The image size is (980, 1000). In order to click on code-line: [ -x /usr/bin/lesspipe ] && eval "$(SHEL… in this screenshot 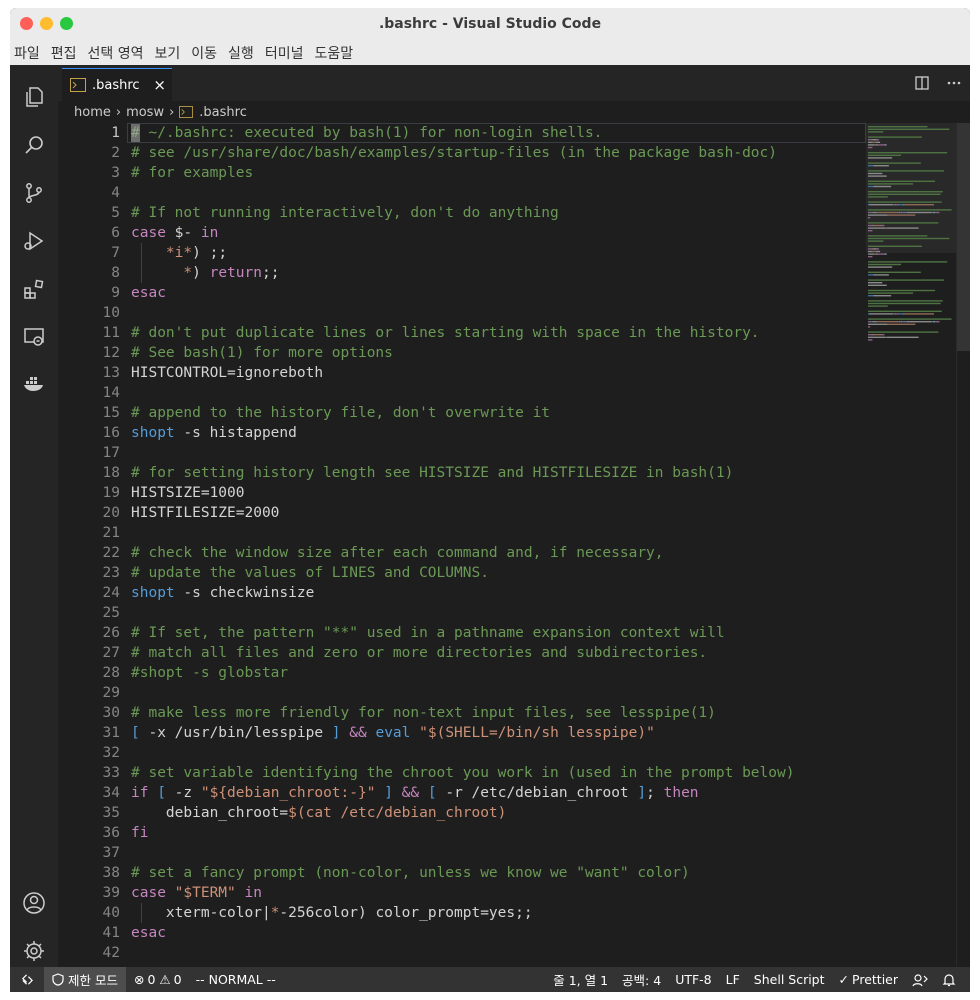, I will do `click(393, 733)`.